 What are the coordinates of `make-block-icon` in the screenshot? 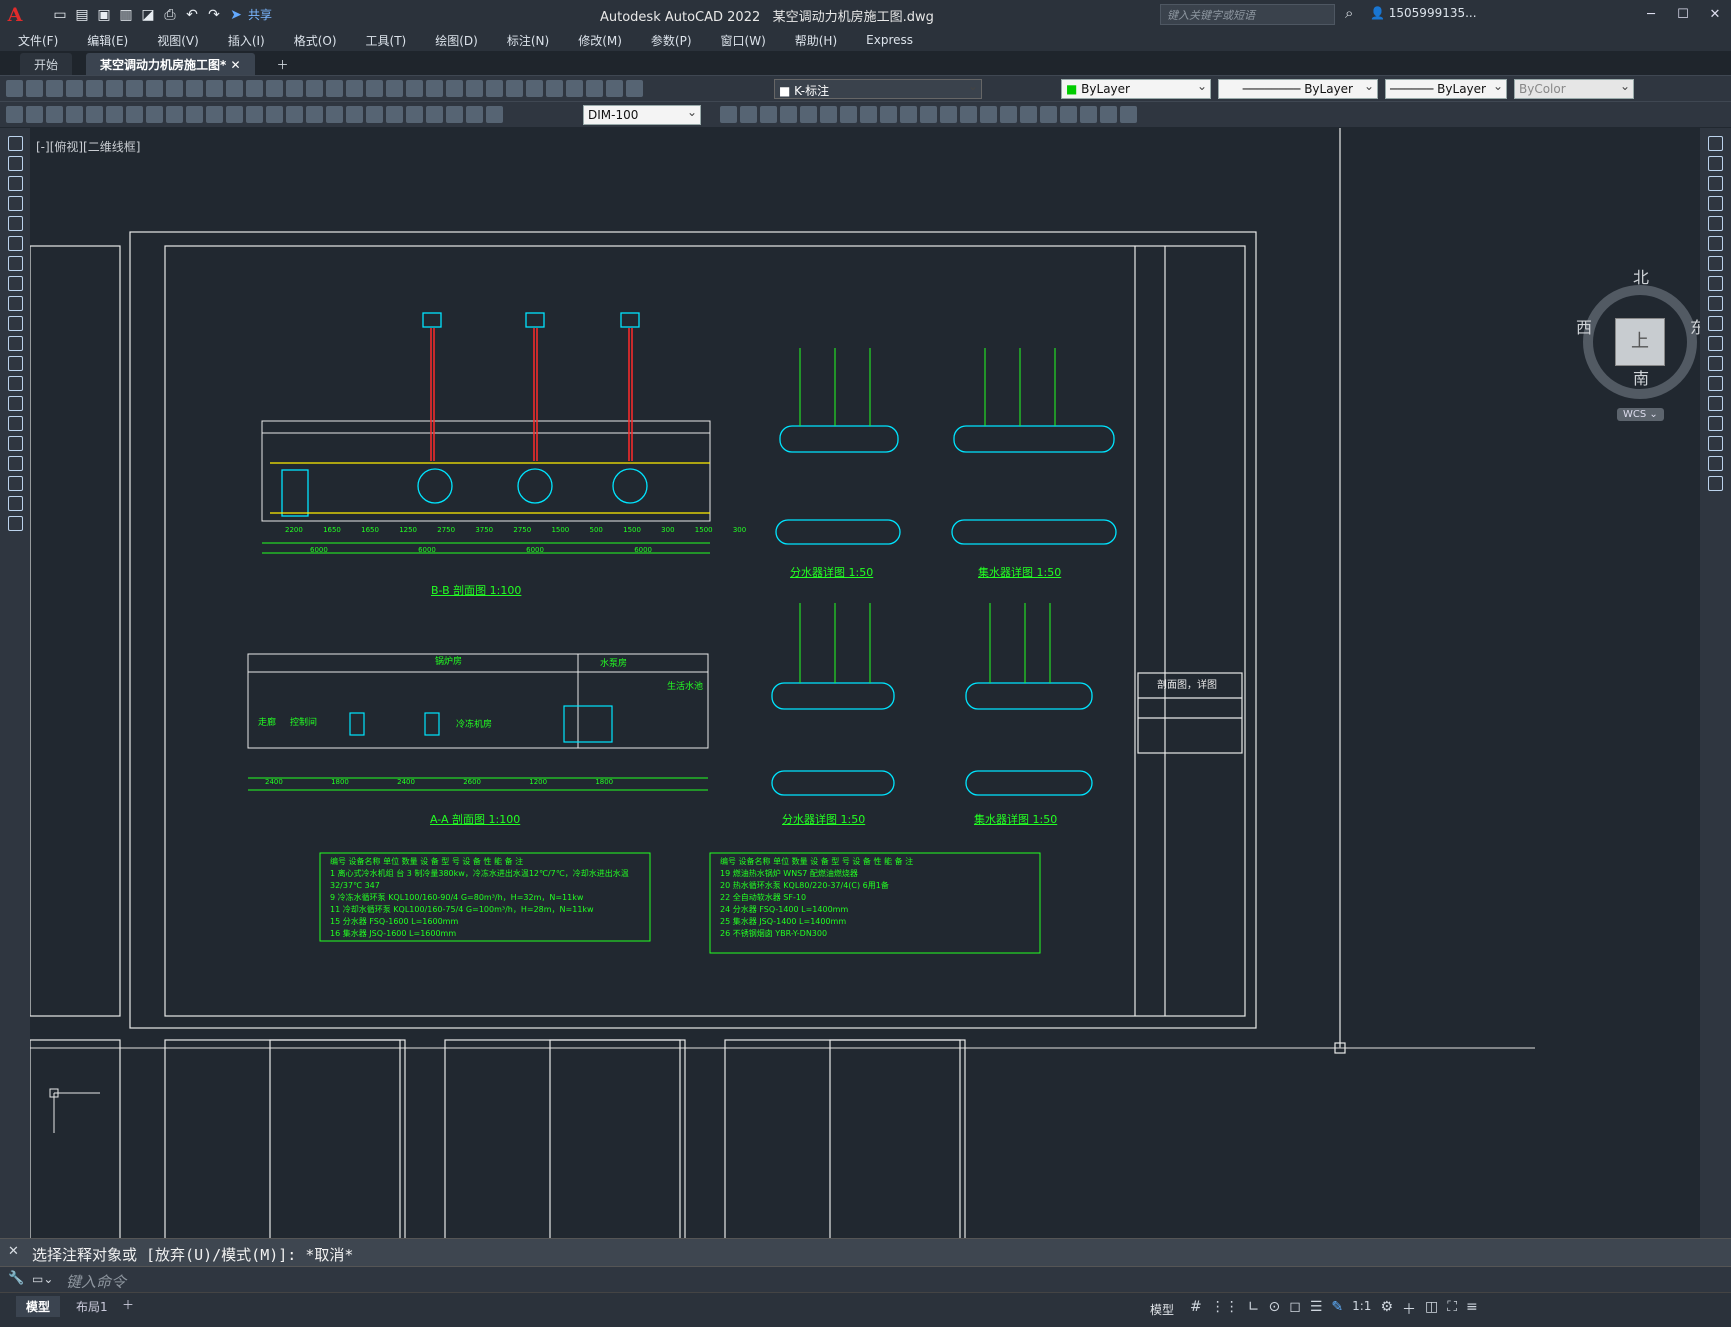 It's located at (15, 383).